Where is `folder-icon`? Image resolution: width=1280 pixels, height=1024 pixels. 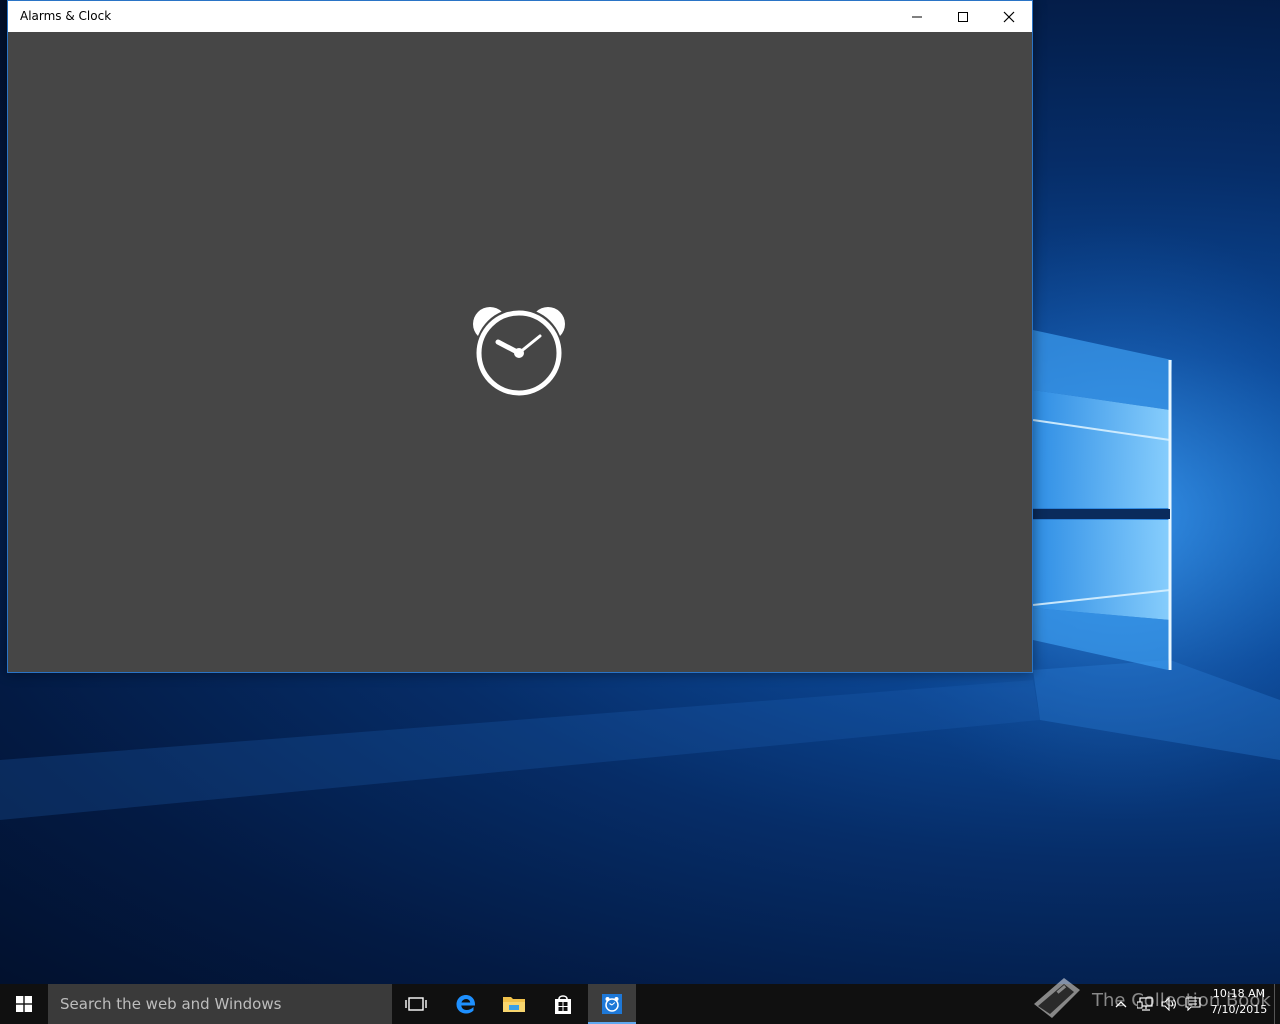 folder-icon is located at coordinates (514, 1004).